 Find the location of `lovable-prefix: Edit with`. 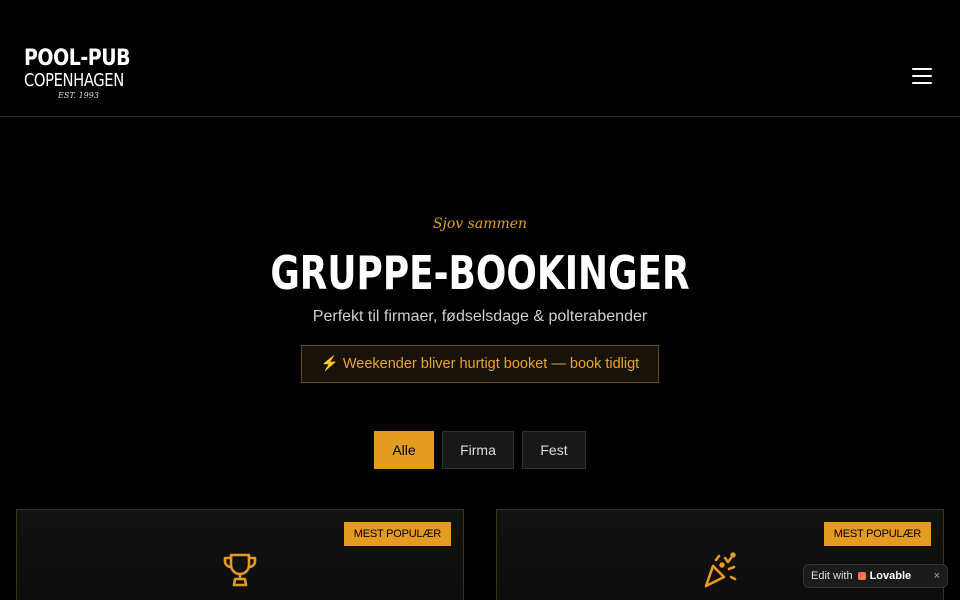

lovable-prefix: Edit with is located at coordinates (832, 576).